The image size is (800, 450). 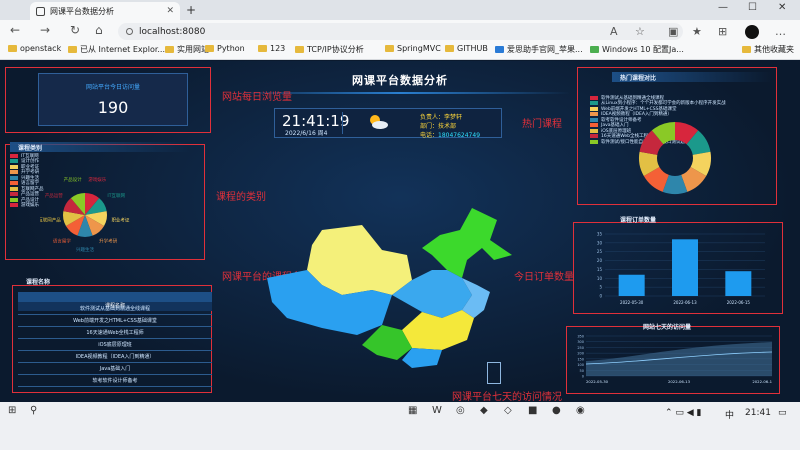 I want to click on info-icon, so click(x=129, y=31).